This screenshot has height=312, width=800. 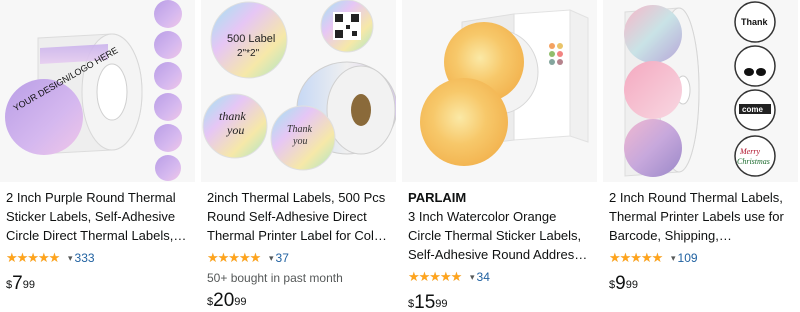 I want to click on label-roll-image: Thank come Merry Christmas, so click(x=700, y=91).